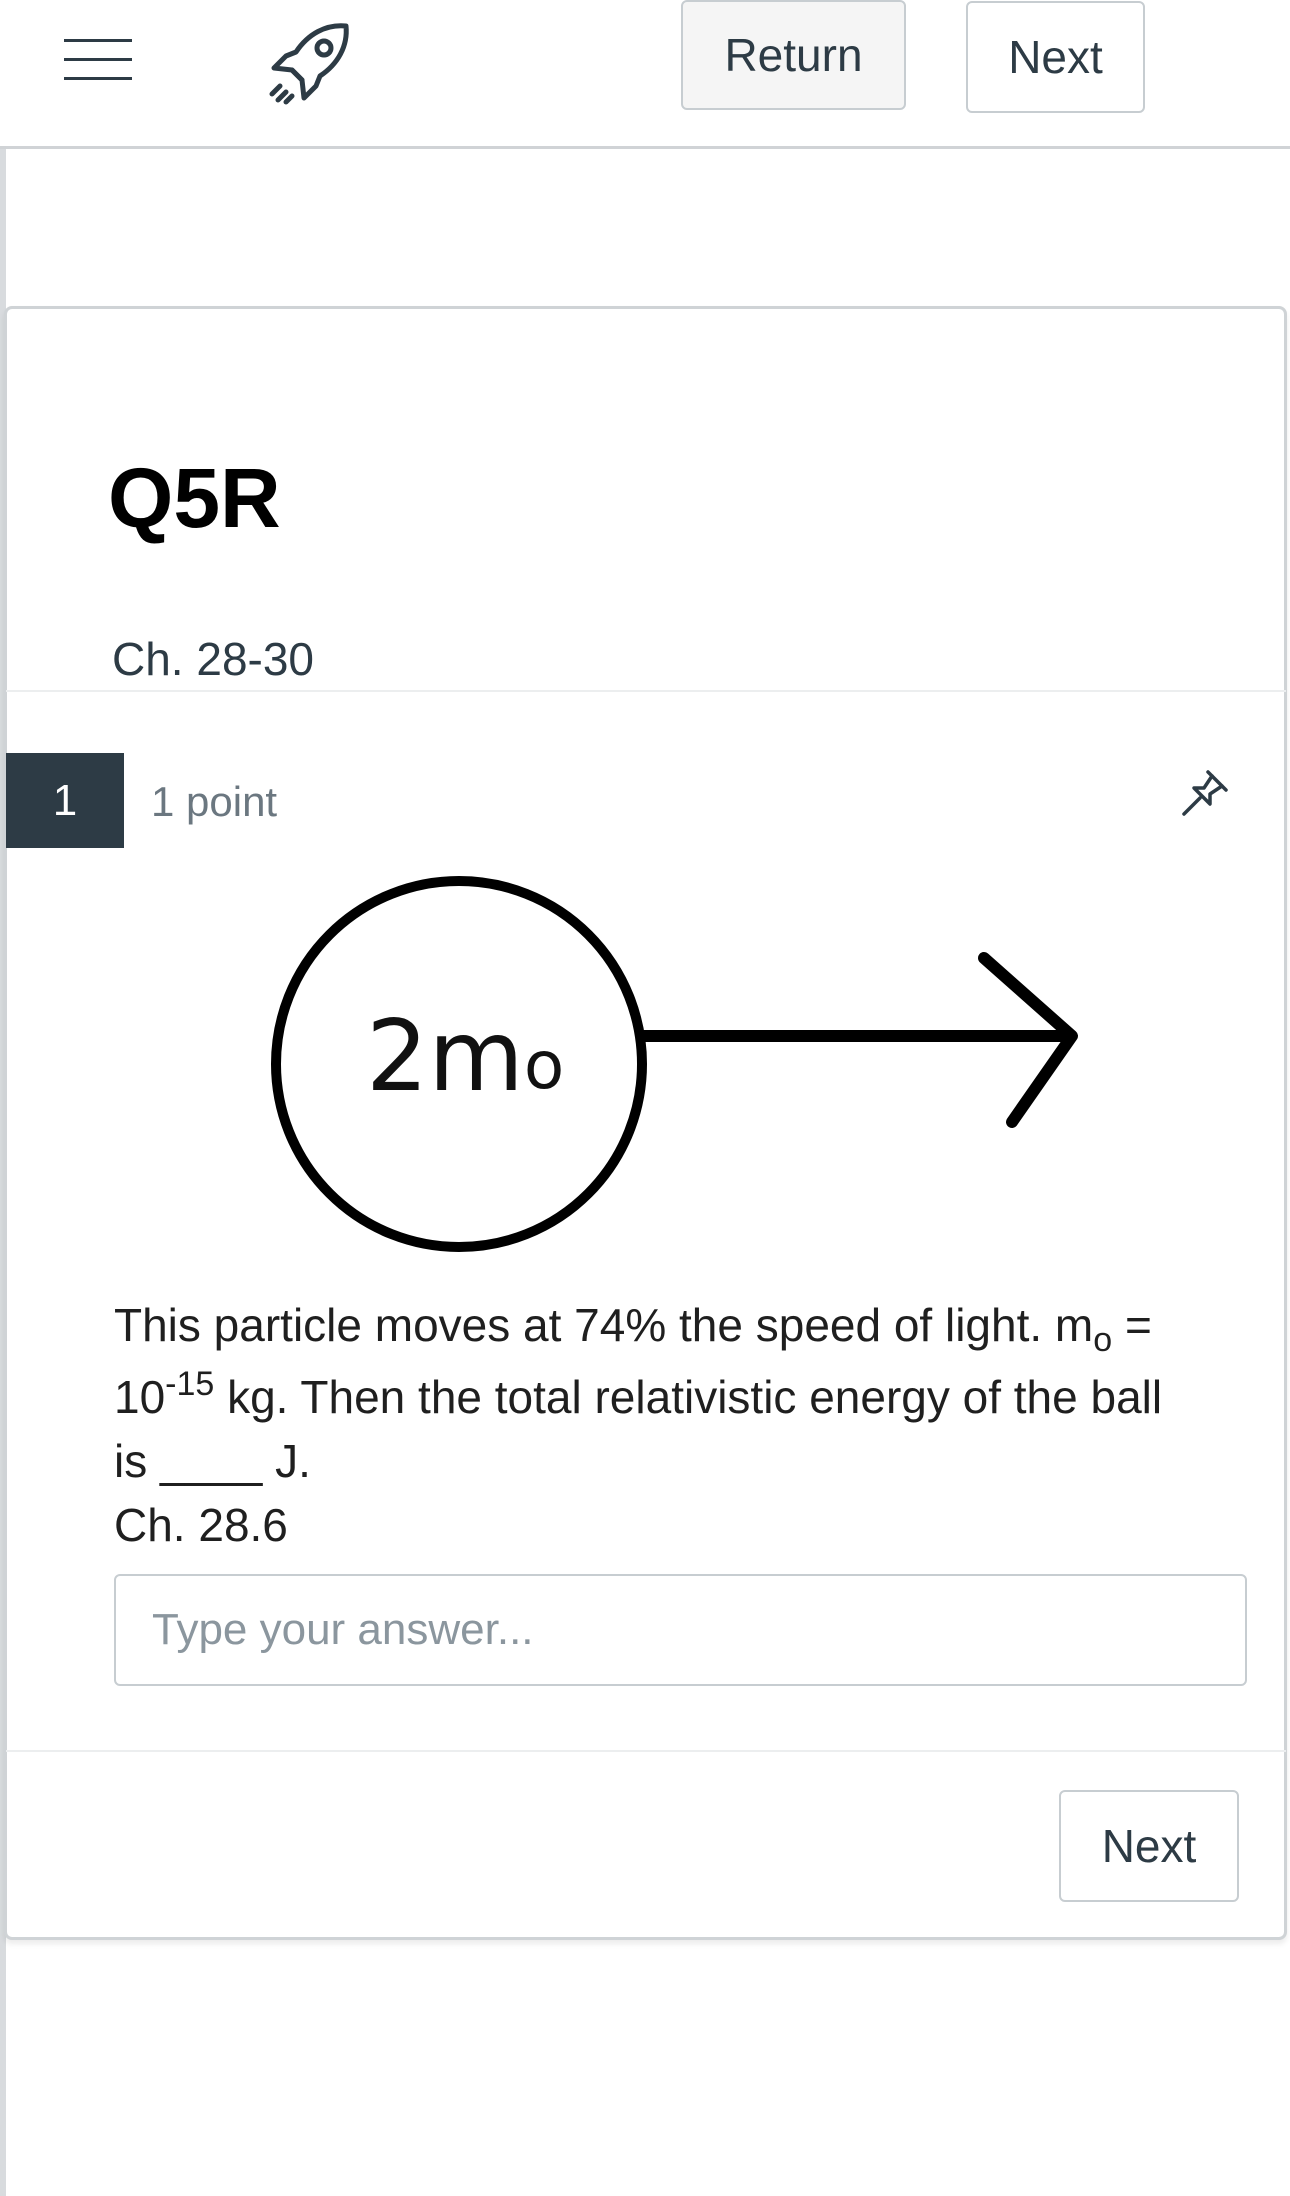  I want to click on particle-figure: 2mo, so click(674, 1064).